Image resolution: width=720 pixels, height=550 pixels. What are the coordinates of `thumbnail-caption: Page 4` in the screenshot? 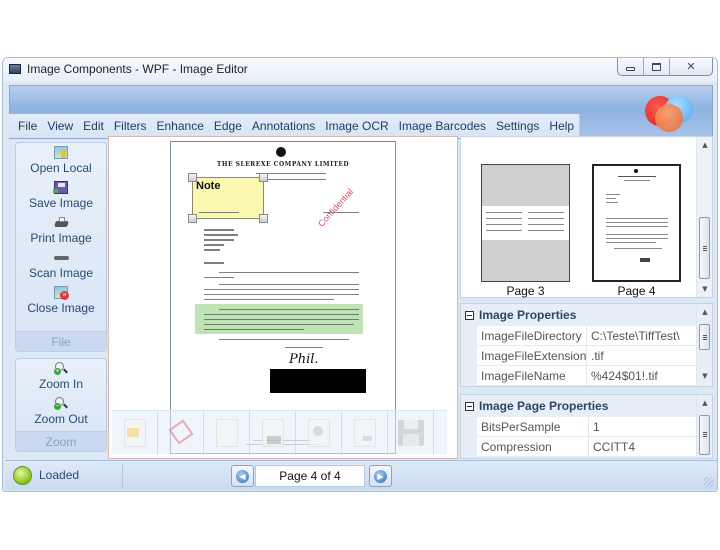 It's located at (636, 291).